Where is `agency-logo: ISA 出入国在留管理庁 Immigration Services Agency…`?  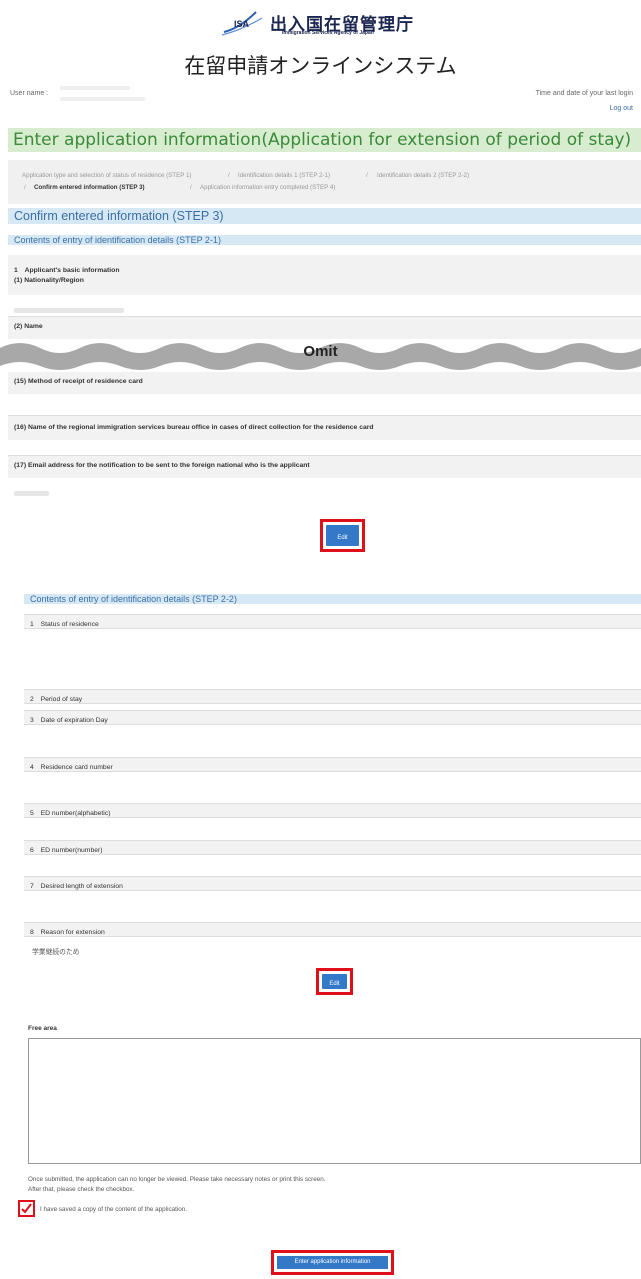 agency-logo: ISA 出入国在留管理庁 Immigration Services Agency… is located at coordinates (325, 24).